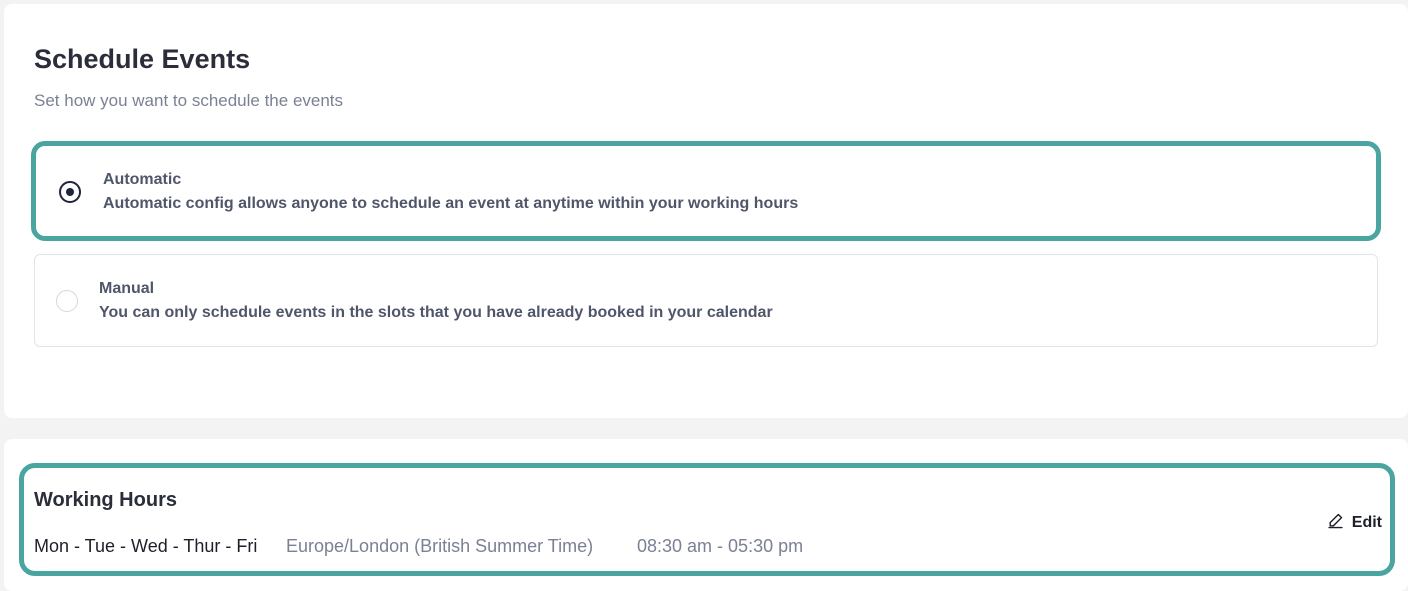  I want to click on edit-label: Edit, so click(1366, 522).